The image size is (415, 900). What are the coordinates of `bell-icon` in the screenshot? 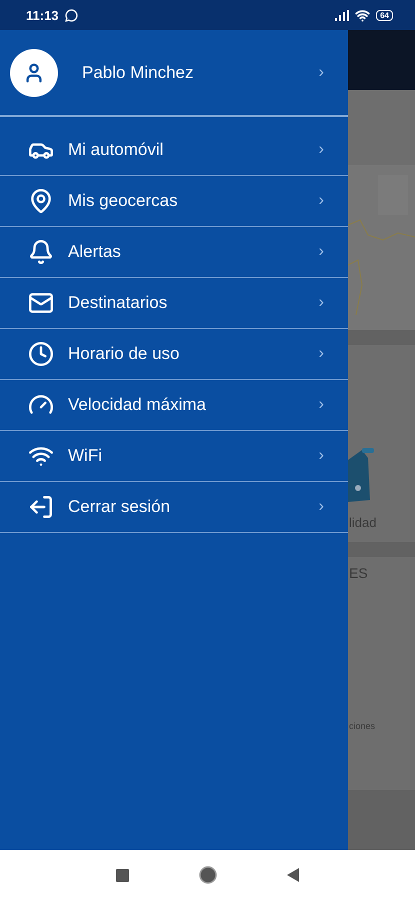 It's located at (41, 252).